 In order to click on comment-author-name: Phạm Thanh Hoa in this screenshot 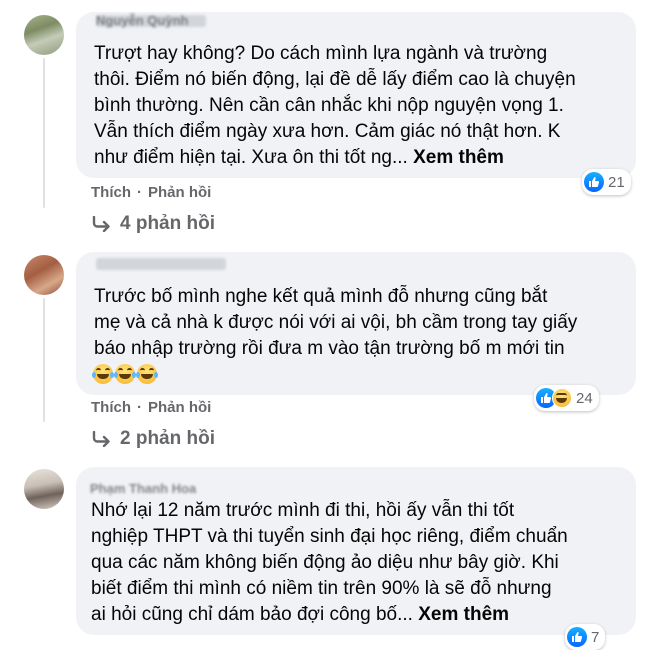, I will do `click(143, 488)`.